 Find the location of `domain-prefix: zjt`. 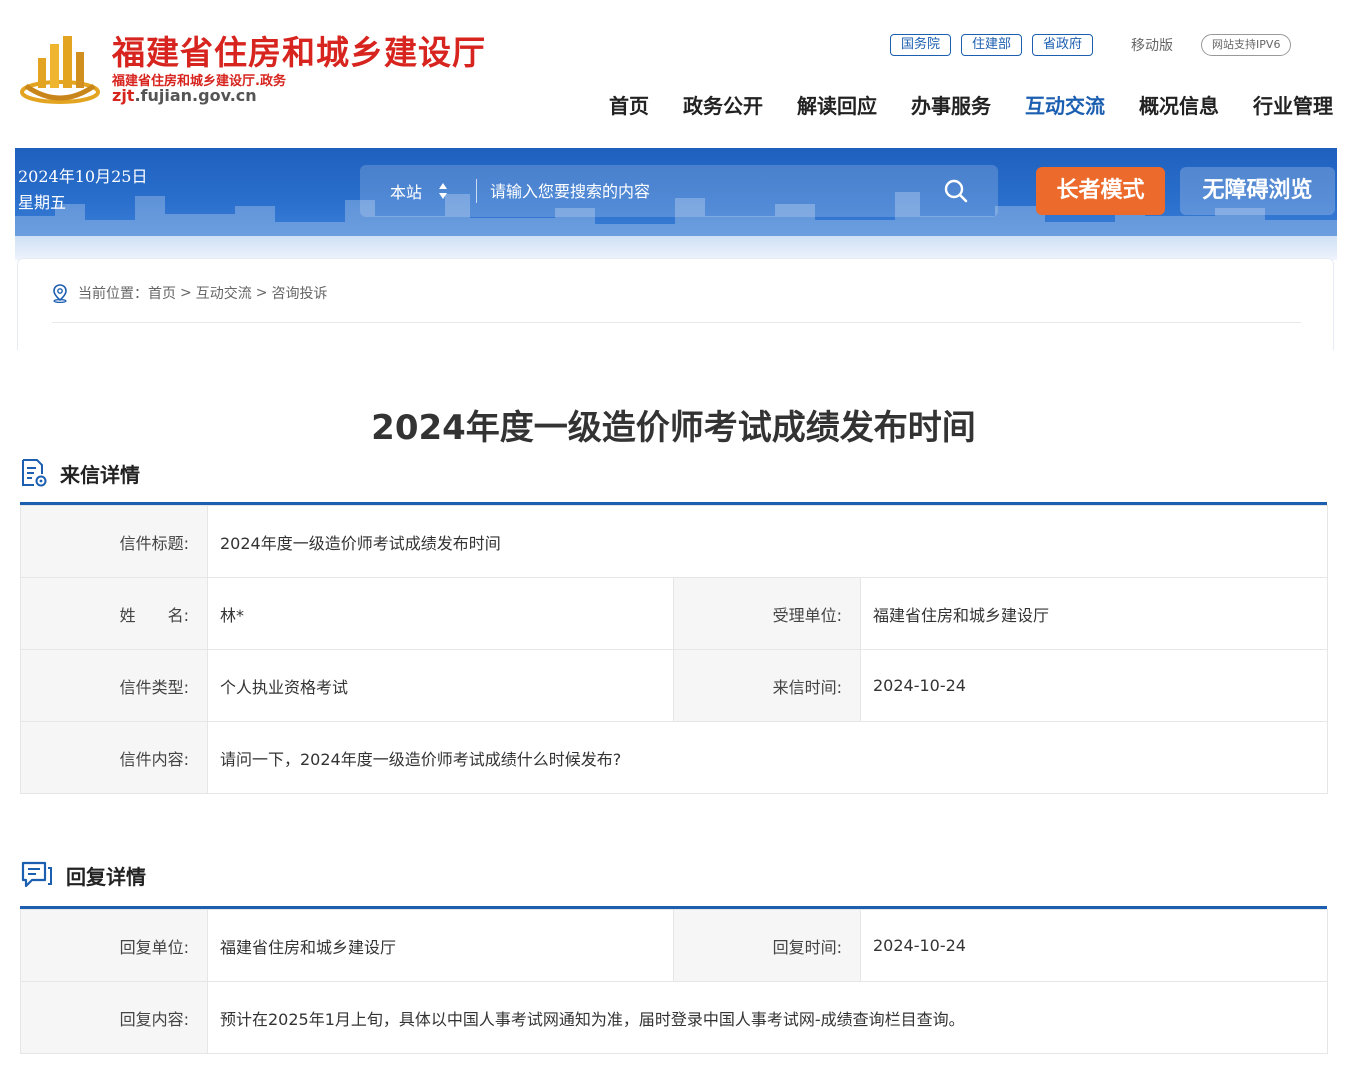

domain-prefix: zjt is located at coordinates (123, 95).